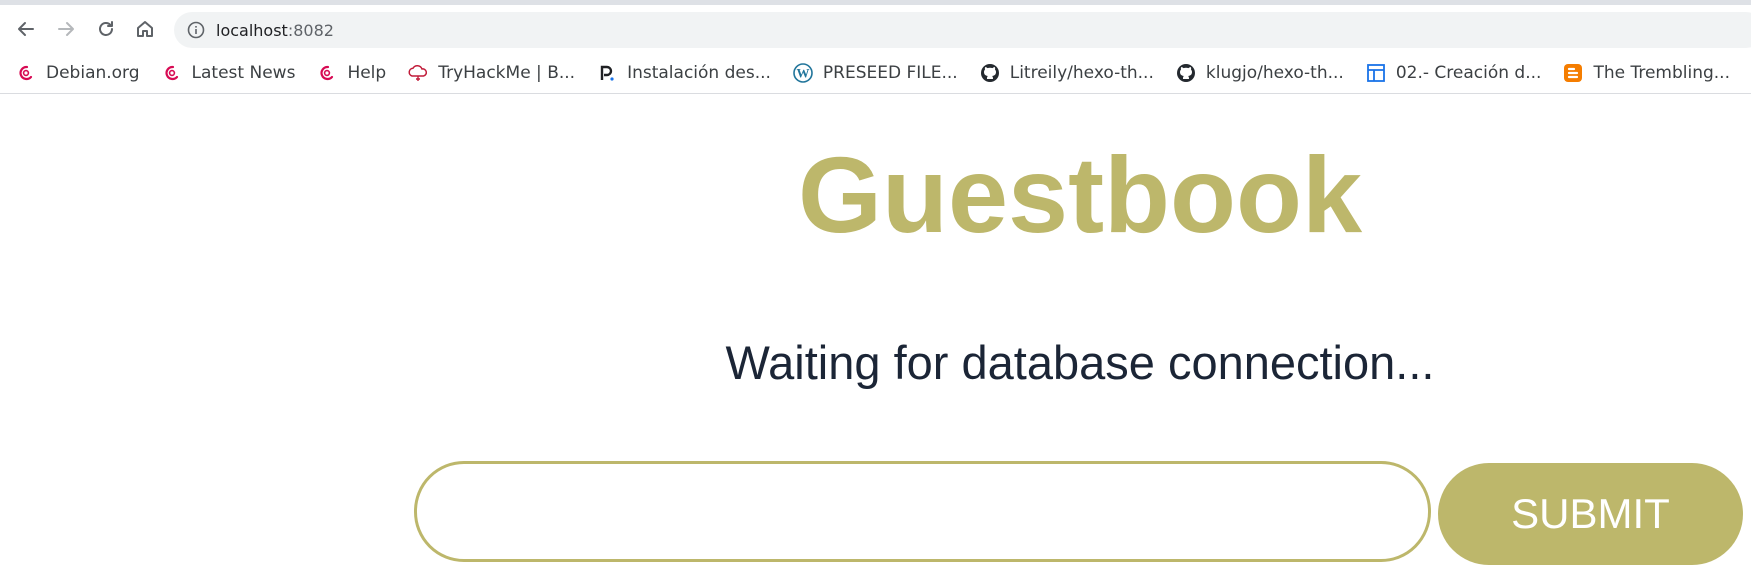 This screenshot has width=1751, height=587. Describe the element at coordinates (922, 511) in the screenshot. I see `guestbook-entry-input` at that location.